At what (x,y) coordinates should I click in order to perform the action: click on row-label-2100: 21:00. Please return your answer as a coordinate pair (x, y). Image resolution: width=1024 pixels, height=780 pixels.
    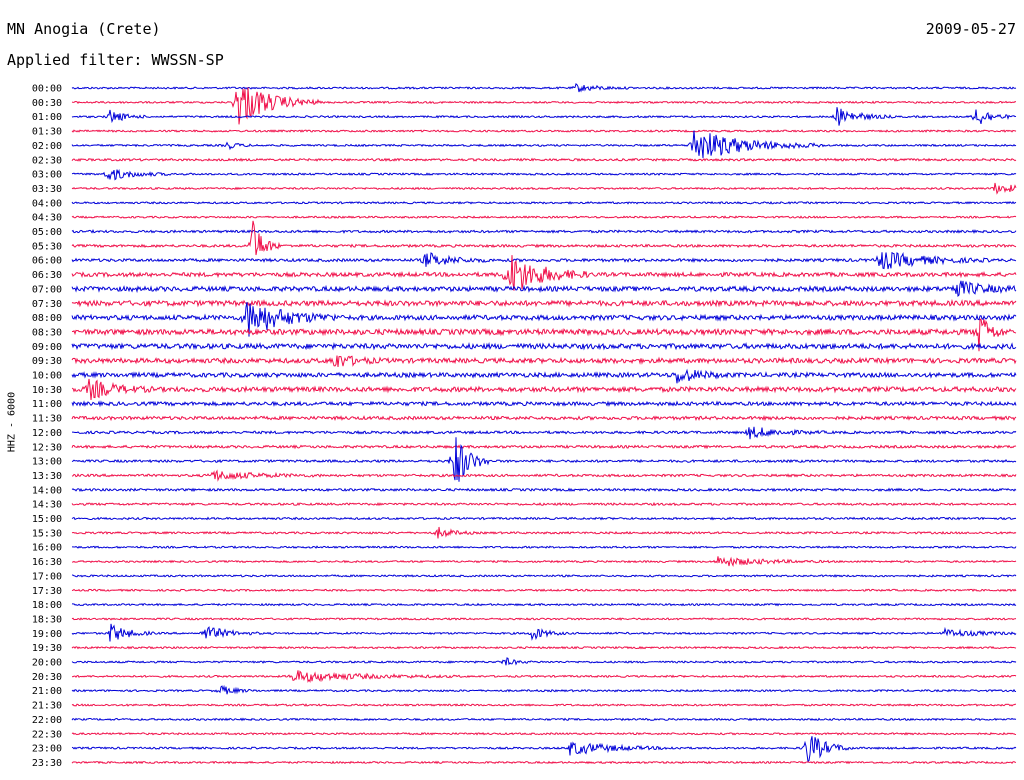
    Looking at the image, I should click on (47, 691).